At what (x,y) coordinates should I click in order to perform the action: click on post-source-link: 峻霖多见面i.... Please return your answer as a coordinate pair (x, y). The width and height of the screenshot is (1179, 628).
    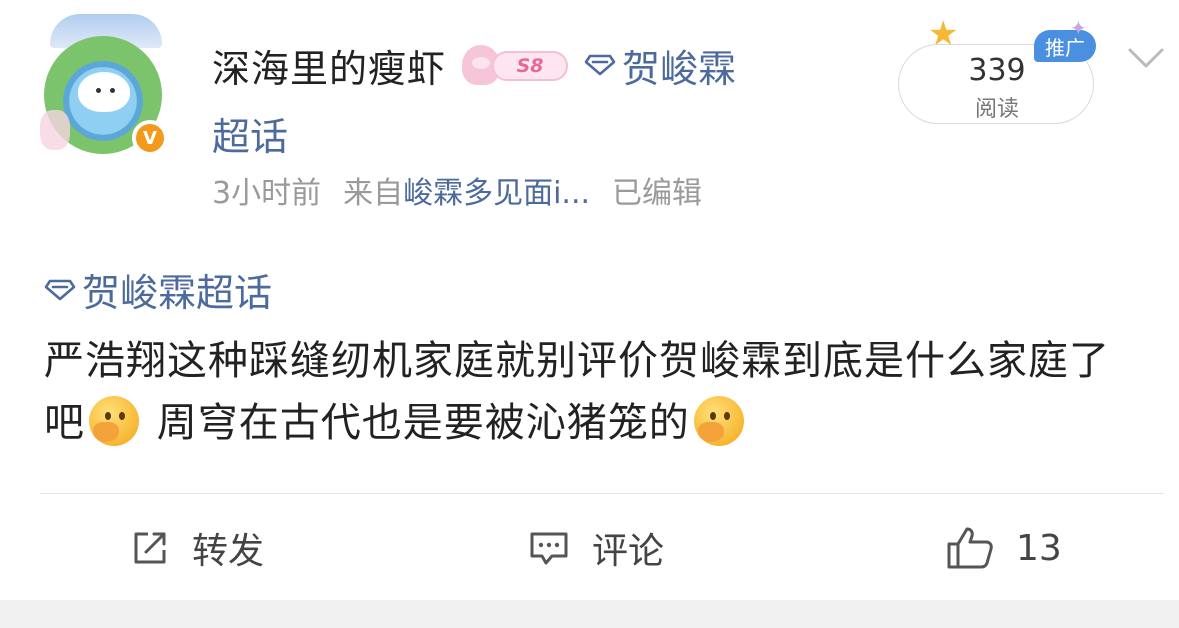
    Looking at the image, I should click on (496, 190).